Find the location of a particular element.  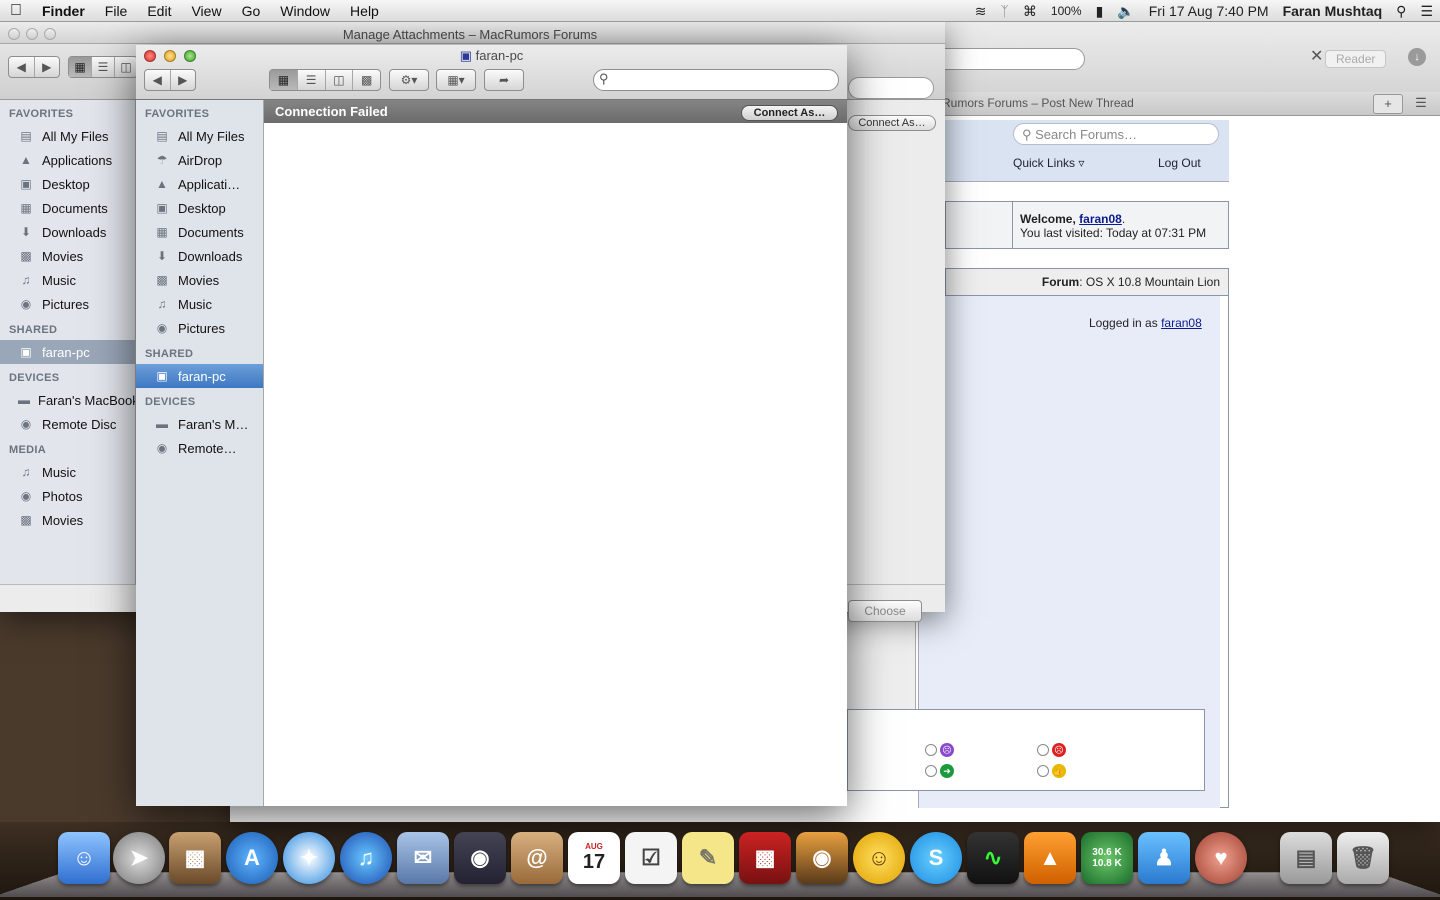

photo-booth-dock-icon: ▩ is located at coordinates (765, 858).